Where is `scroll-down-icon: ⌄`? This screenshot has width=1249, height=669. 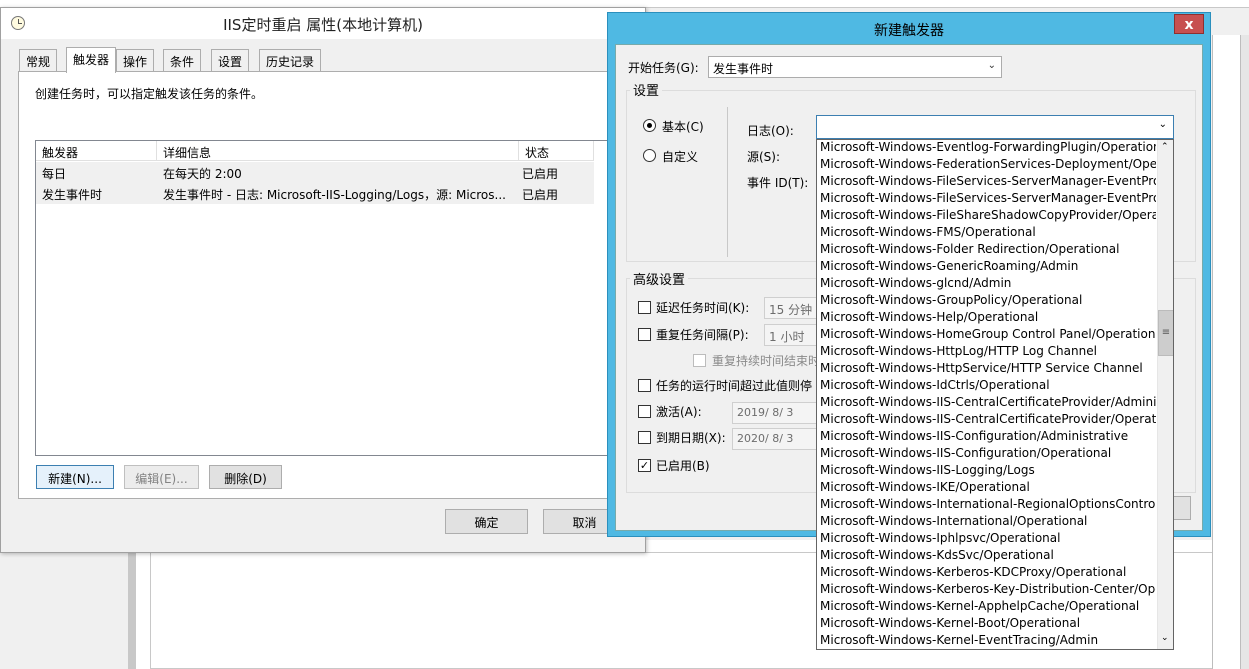 scroll-down-icon: ⌄ is located at coordinates (1165, 638).